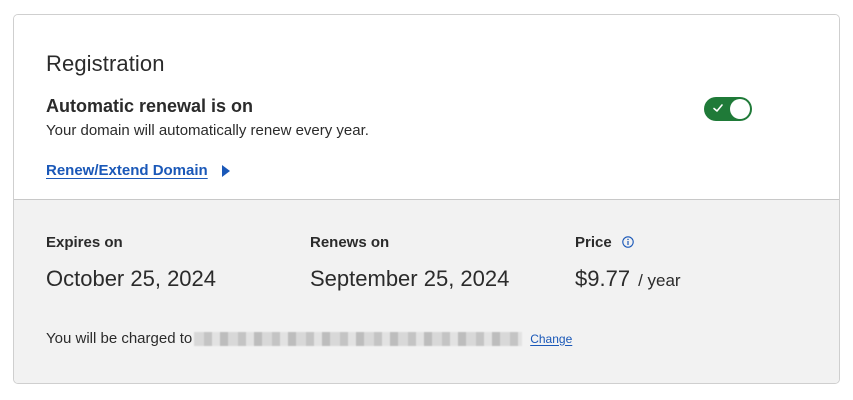 Image resolution: width=853 pixels, height=400 pixels. What do you see at coordinates (628, 262) in the screenshot?
I see `price-column: Price $9.77 / year` at bounding box center [628, 262].